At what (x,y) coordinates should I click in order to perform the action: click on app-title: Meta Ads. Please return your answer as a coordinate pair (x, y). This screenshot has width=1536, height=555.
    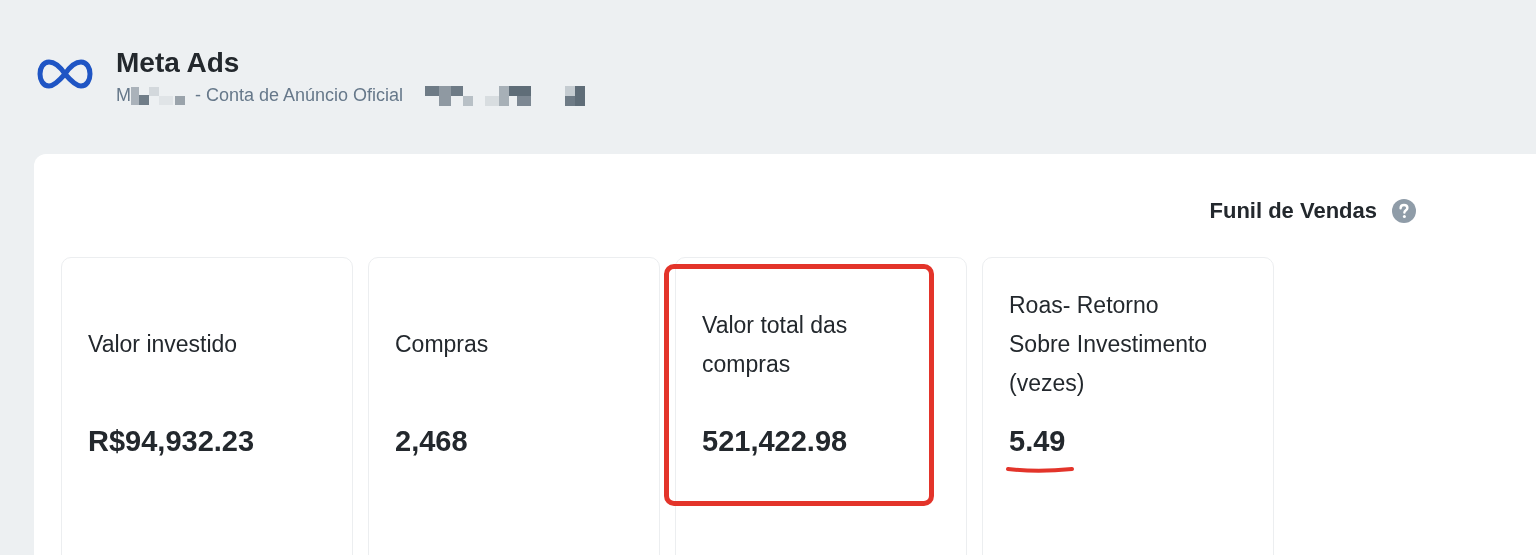
    Looking at the image, I should click on (178, 63).